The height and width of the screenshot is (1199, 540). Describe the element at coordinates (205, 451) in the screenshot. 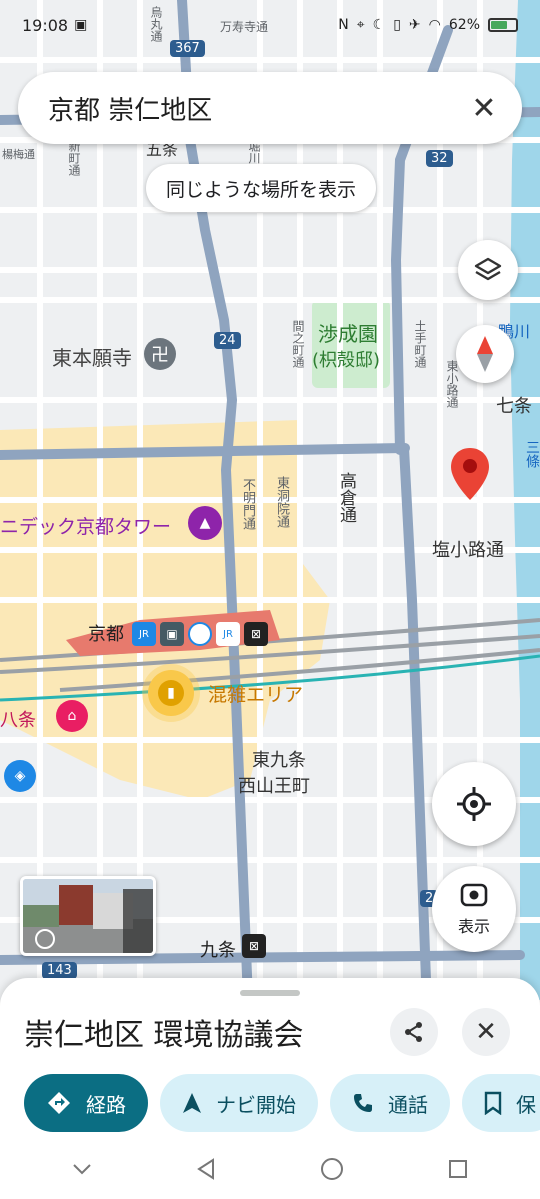

I see `east-west-road` at that location.